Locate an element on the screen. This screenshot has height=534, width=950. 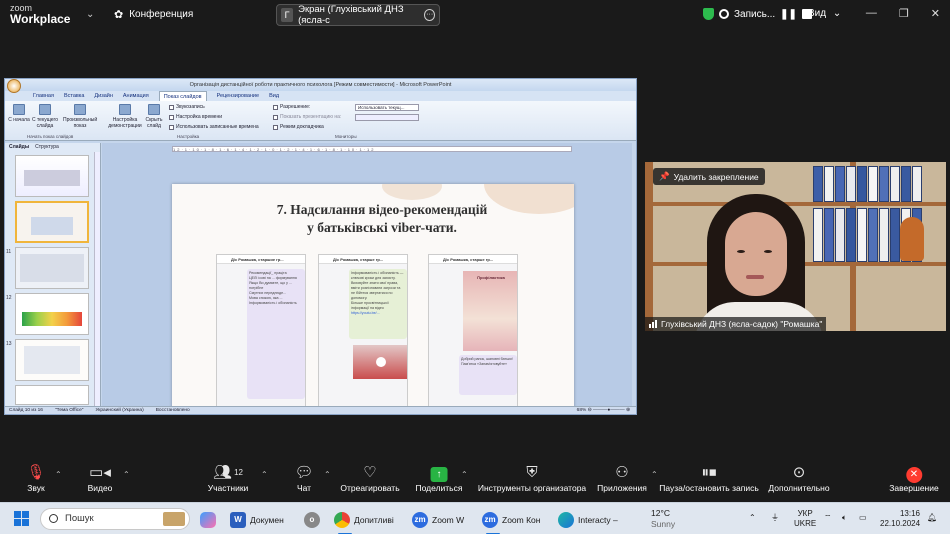
screen-share-indicator: Г Экран (Глухівський ДНЗ (ясла-с ··· is located at coordinates (358, 15).